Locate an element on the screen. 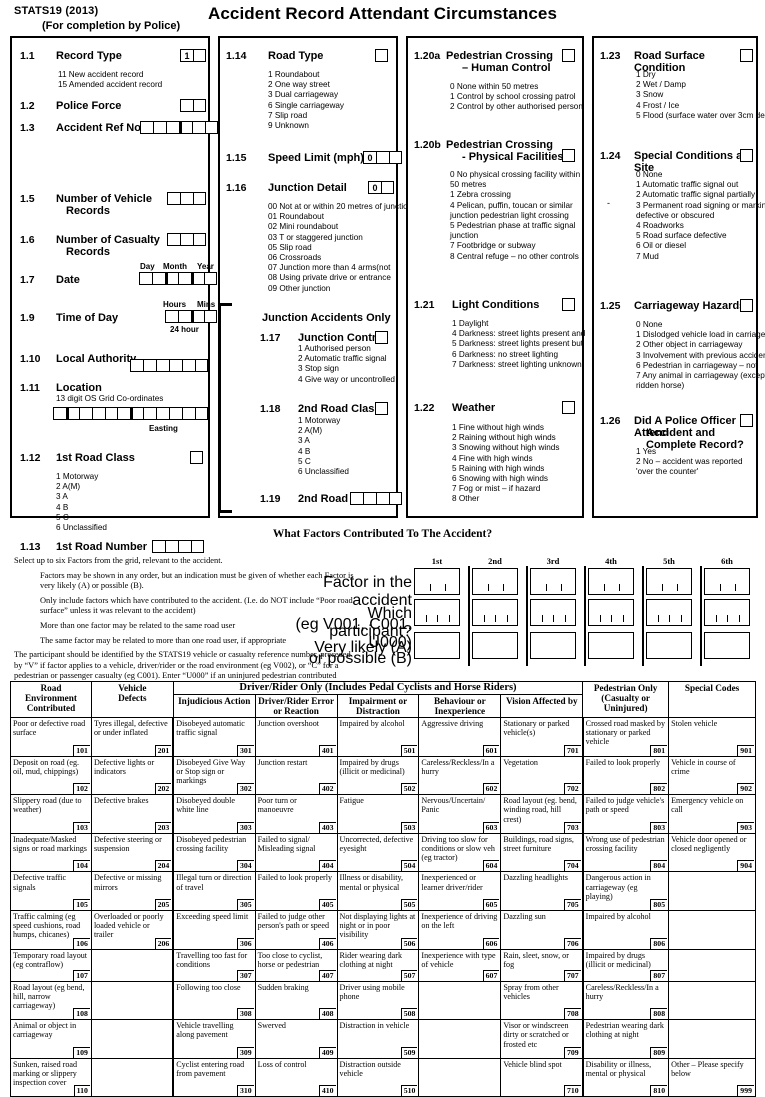 Image resolution: width=765 pixels, height=1097 pixels. factor-cell: Failed to signal/ Misleading signal 404 is located at coordinates (296, 852).